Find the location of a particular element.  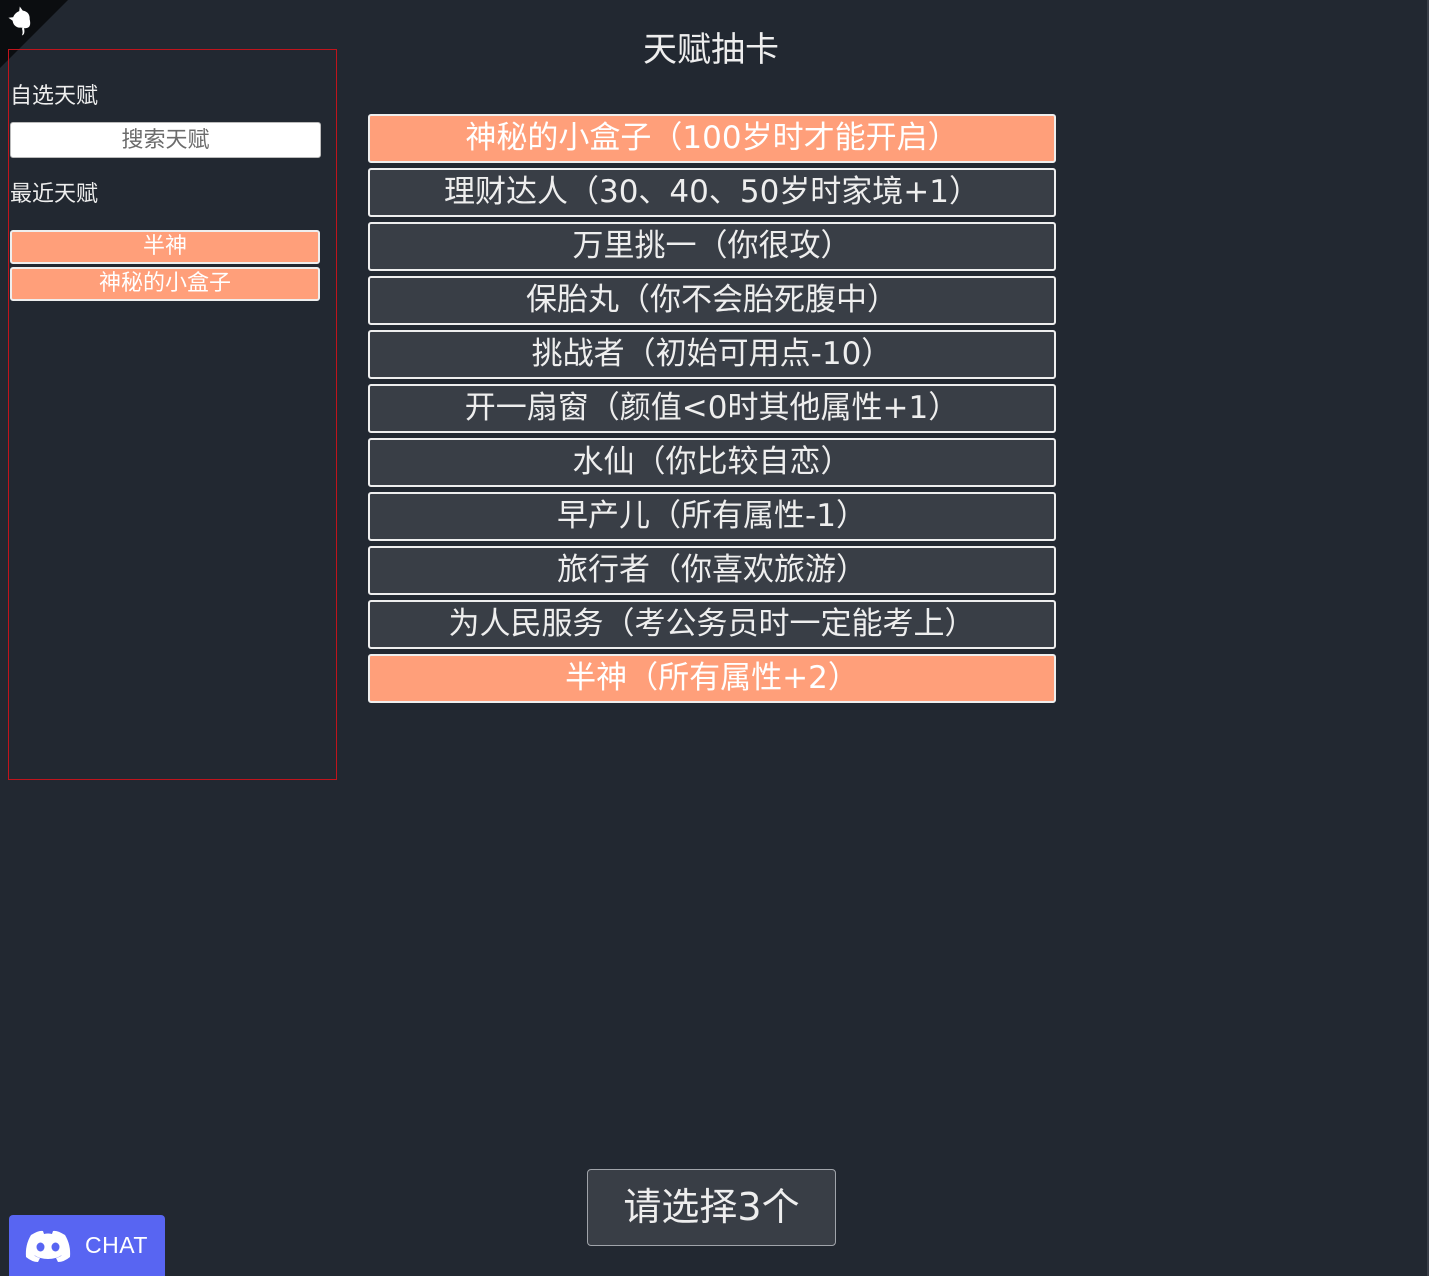

discord-chat-button: CHAT is located at coordinates (87, 1245).